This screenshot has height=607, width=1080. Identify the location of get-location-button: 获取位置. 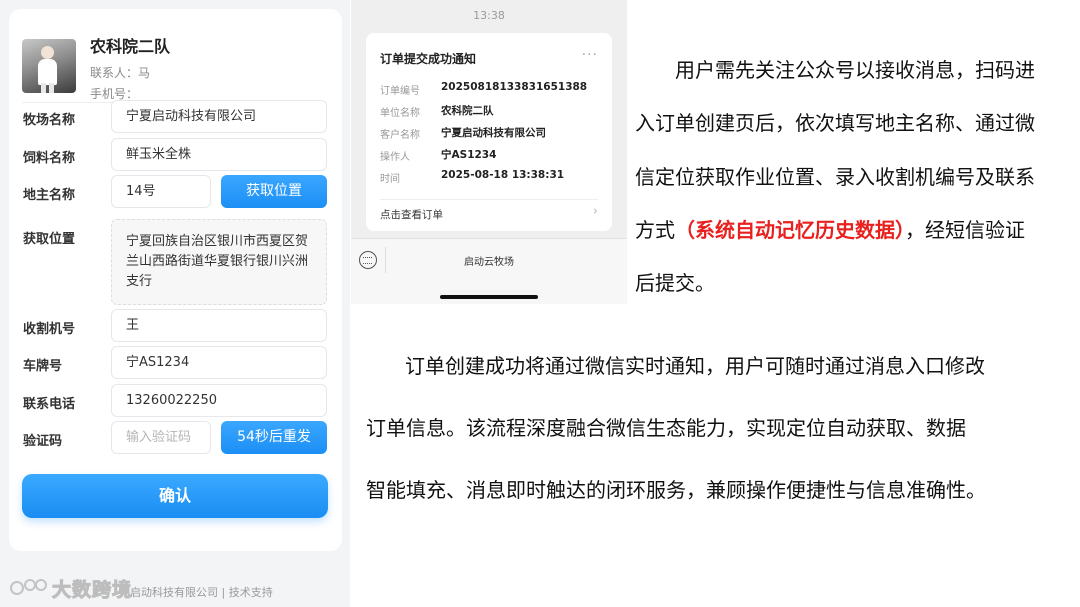
(274, 191).